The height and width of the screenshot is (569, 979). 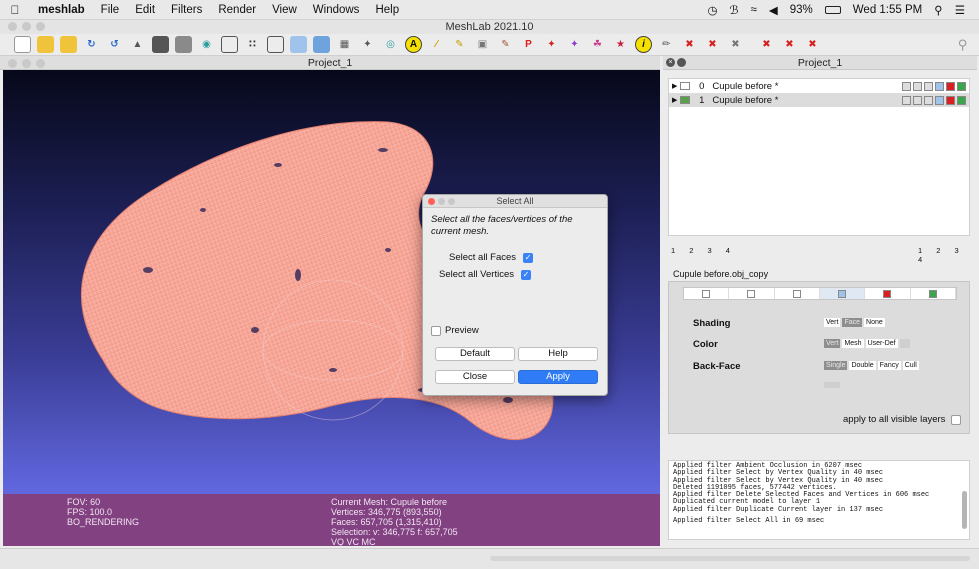 I want to click on horizontal-scrollbar, so click(x=730, y=558).